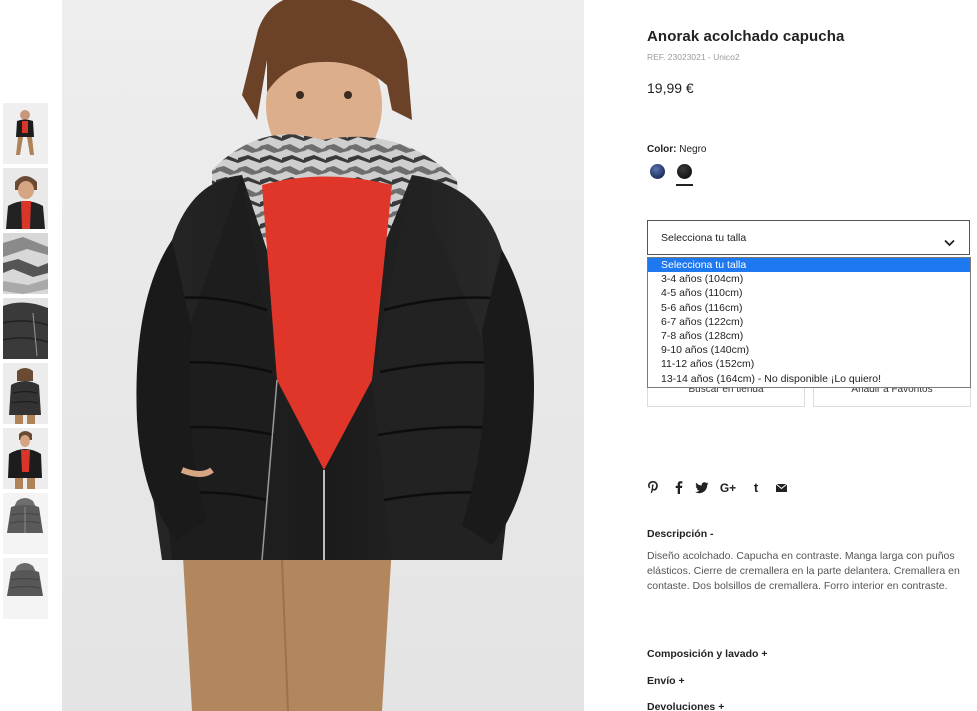  I want to click on social-share: G+ t, so click(727, 489).